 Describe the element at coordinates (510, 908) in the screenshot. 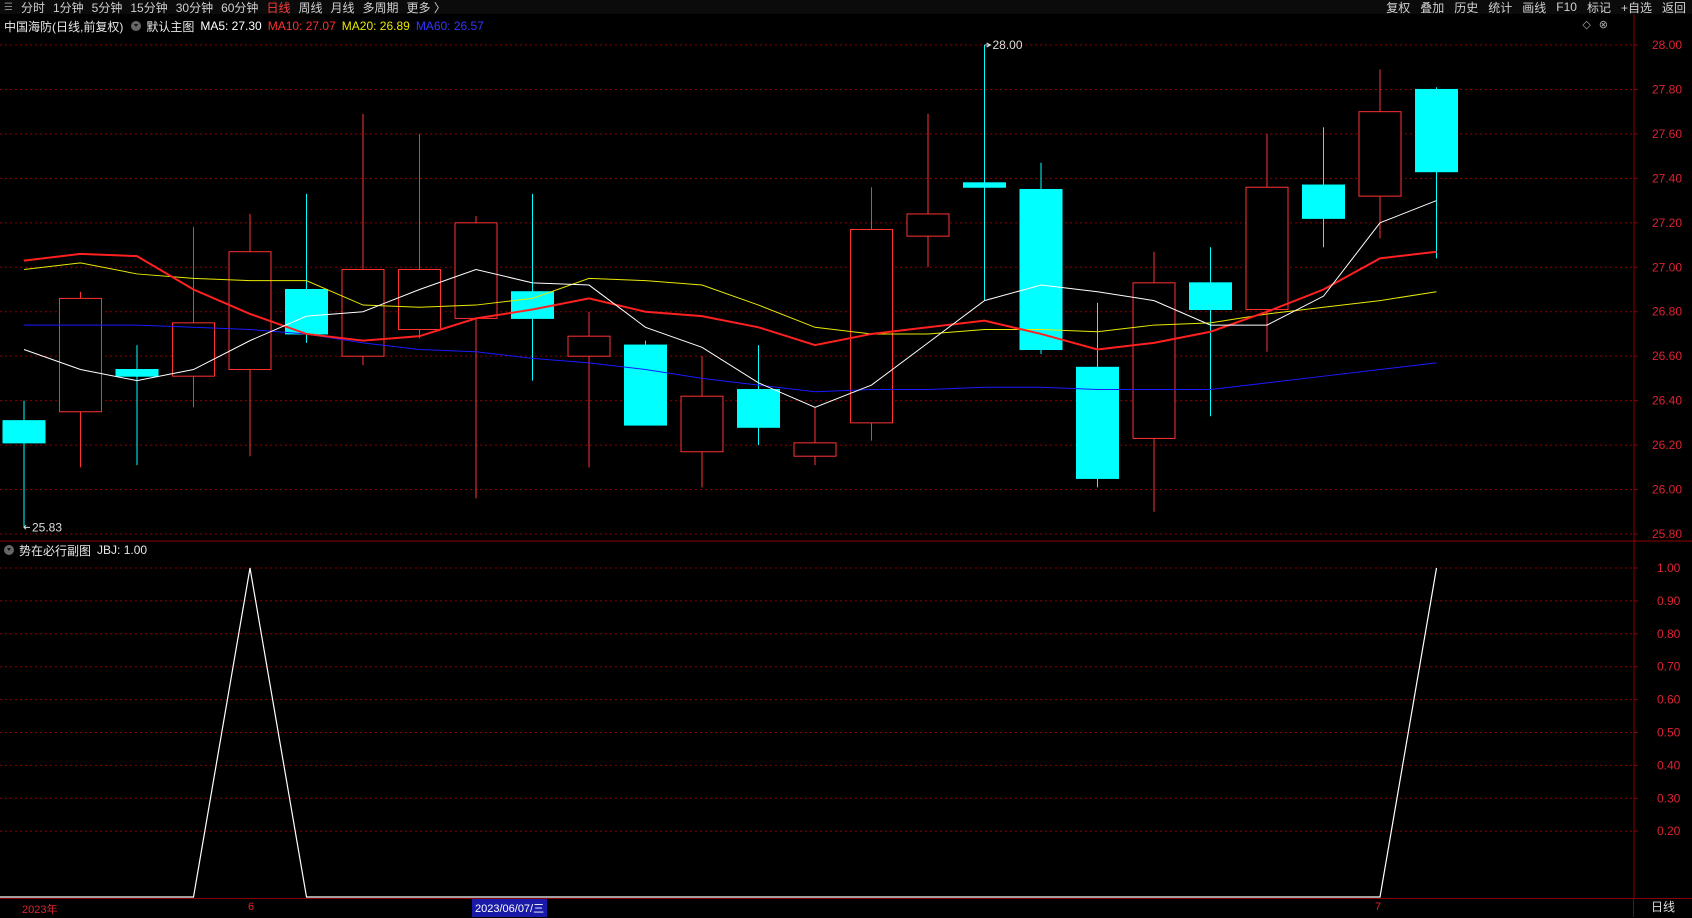

I see `cursor-date: 2023/06/07/三` at that location.